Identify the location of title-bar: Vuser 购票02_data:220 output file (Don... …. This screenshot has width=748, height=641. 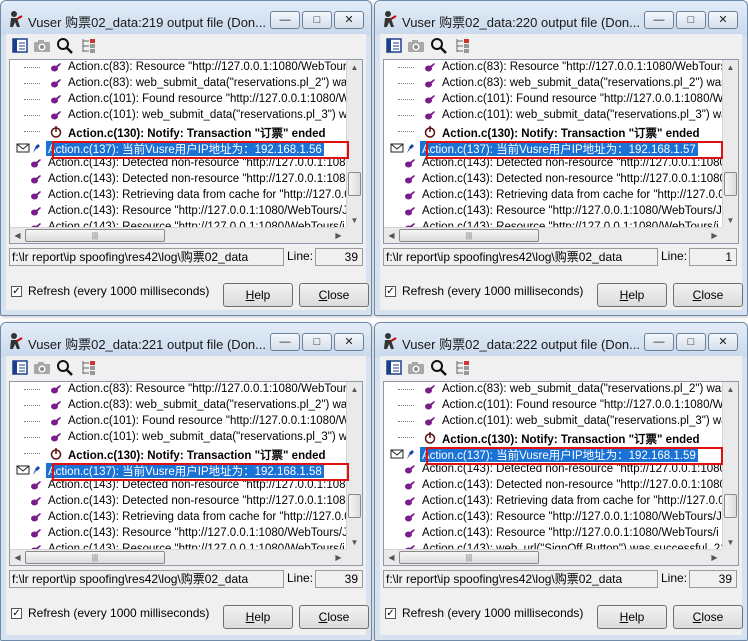
(561, 18).